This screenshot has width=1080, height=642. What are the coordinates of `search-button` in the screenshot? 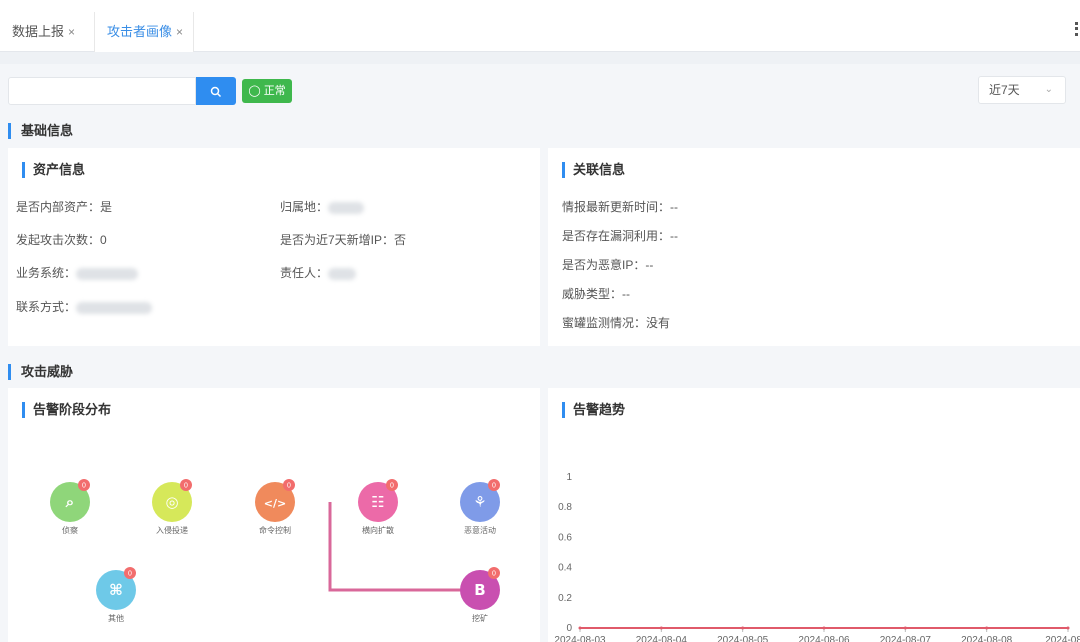 It's located at (216, 91).